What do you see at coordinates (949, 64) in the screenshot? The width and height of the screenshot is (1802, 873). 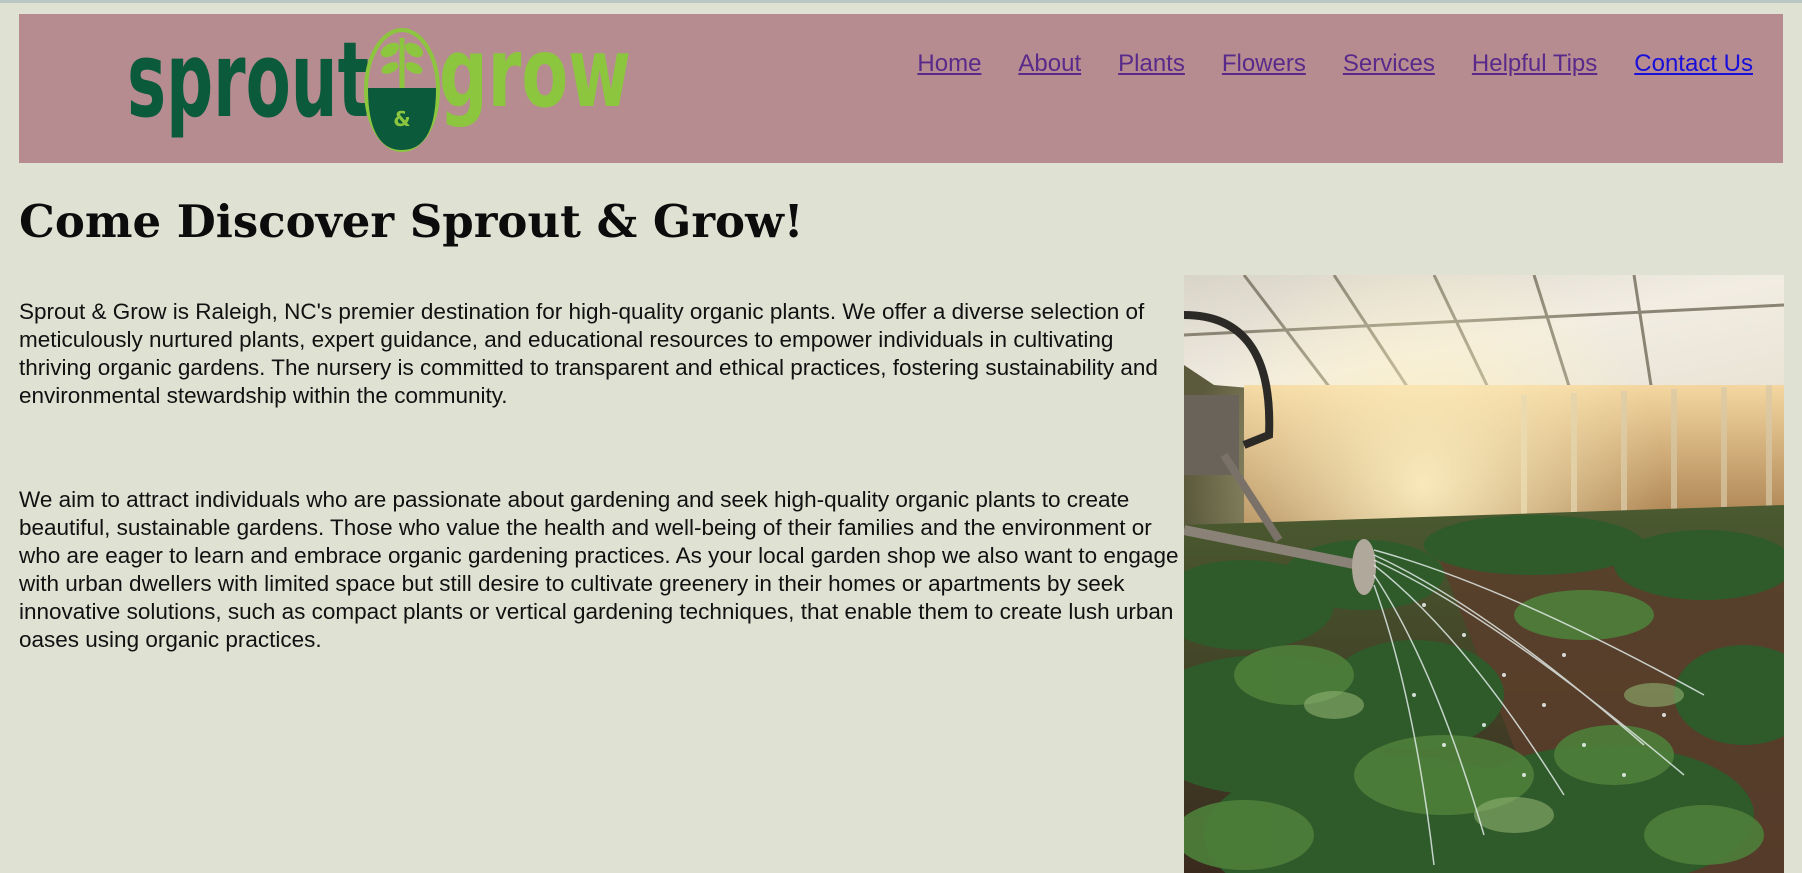 I see `nav-link-home: Home` at bounding box center [949, 64].